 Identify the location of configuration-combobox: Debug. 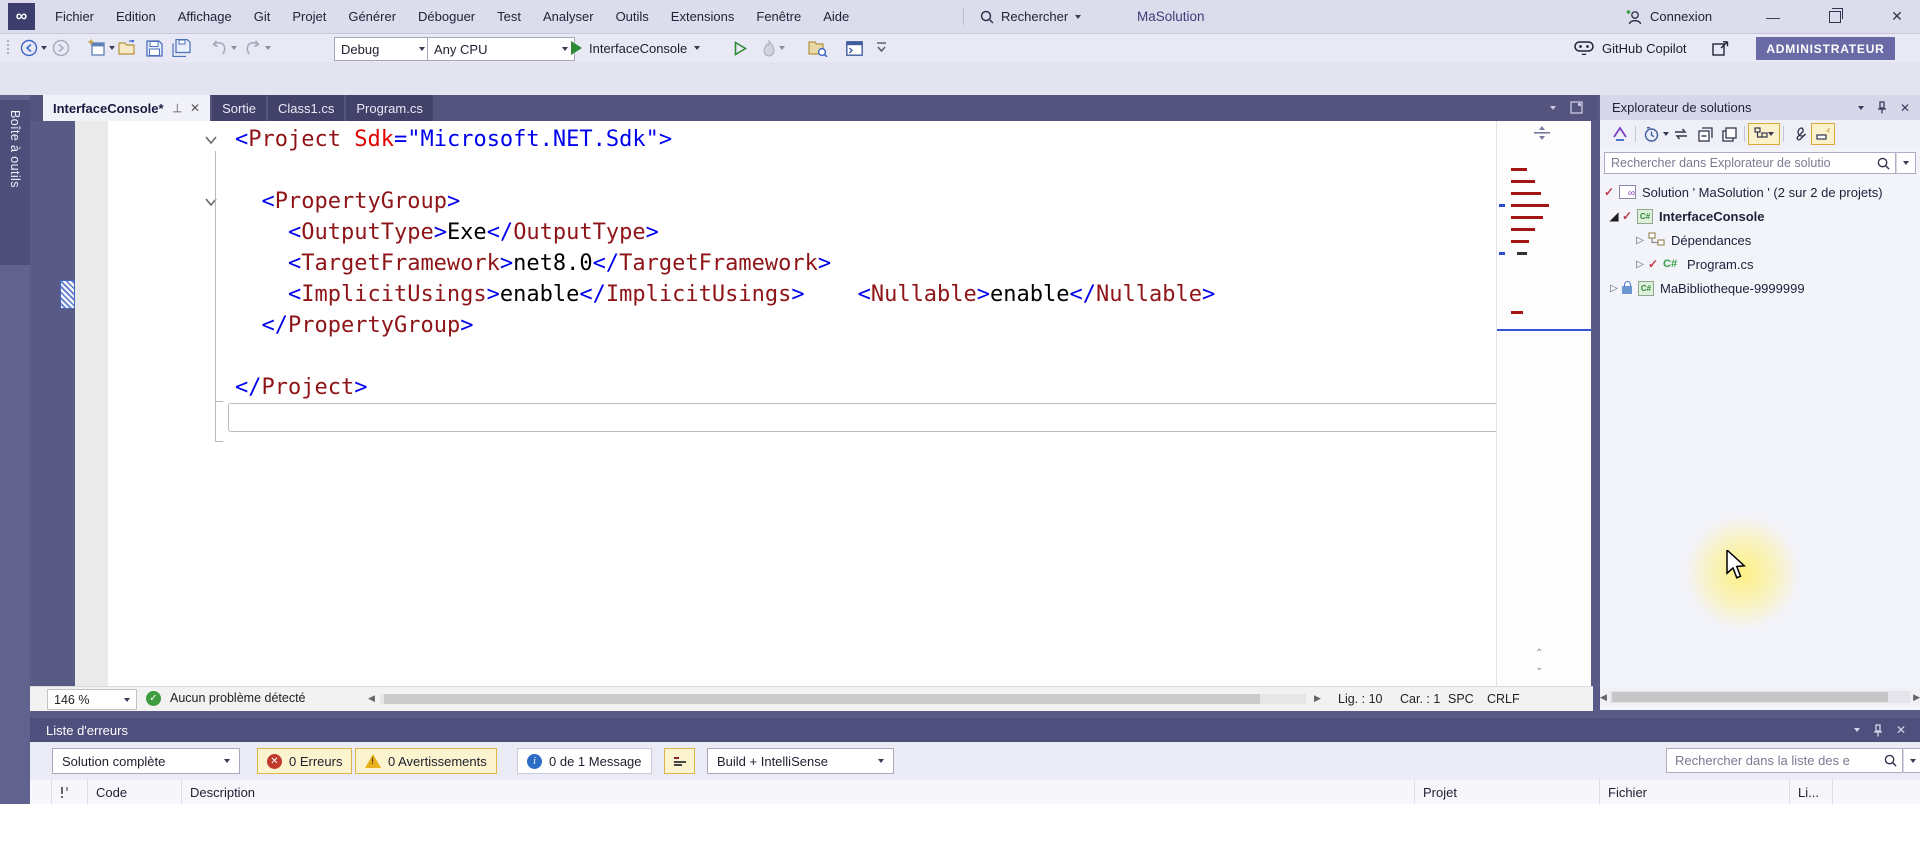
(383, 49).